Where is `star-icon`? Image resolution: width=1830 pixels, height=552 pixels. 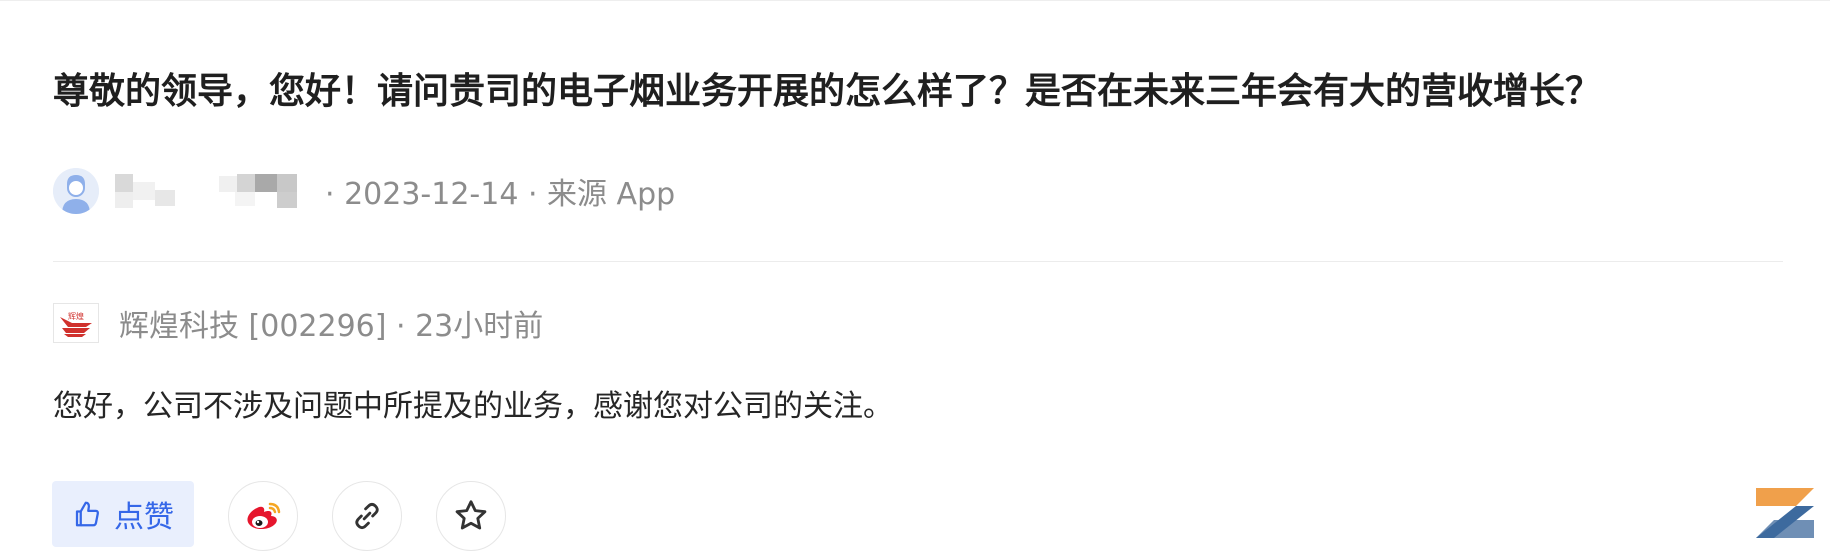
star-icon is located at coordinates (471, 515).